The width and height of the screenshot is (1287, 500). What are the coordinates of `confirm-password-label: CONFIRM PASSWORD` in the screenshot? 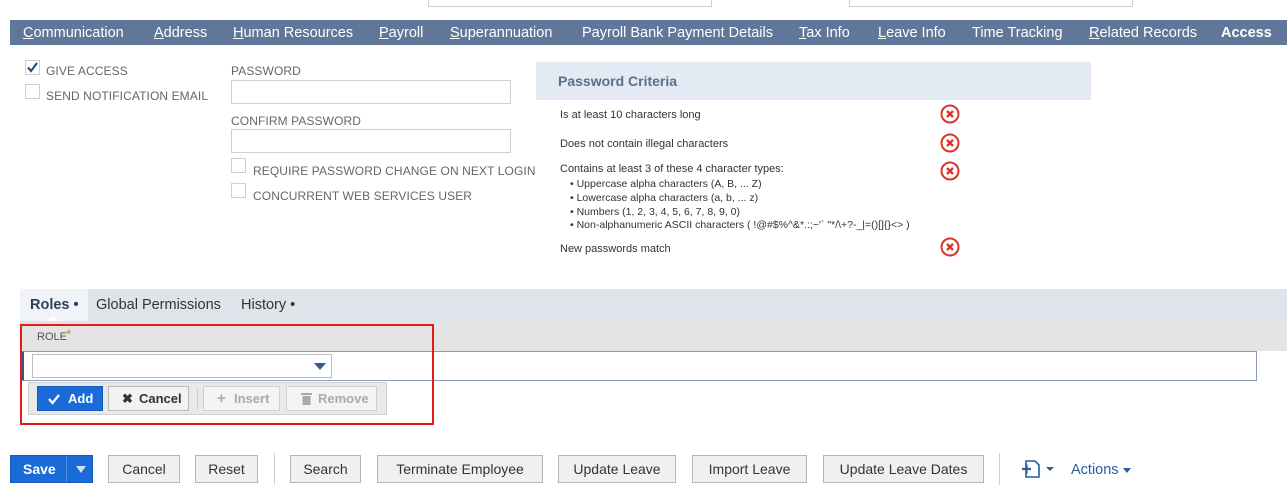 It's located at (296, 121).